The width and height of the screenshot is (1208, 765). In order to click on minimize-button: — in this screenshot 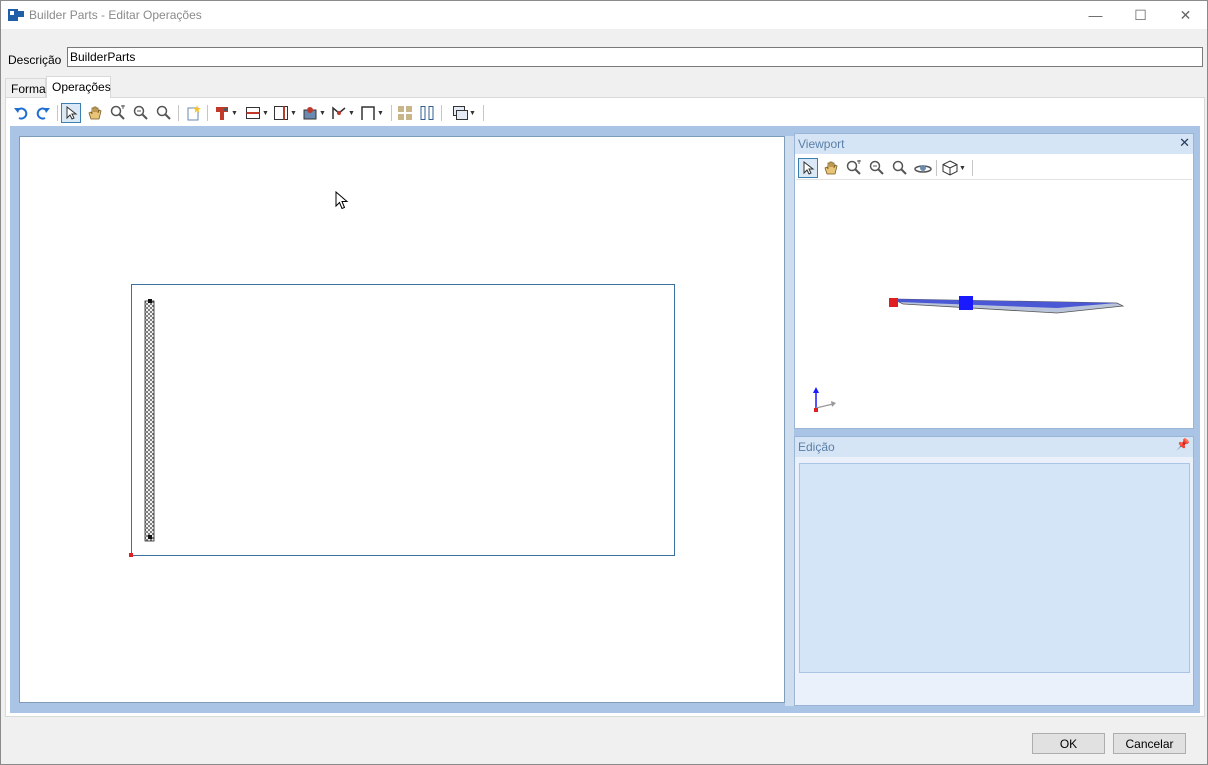, I will do `click(1095, 15)`.